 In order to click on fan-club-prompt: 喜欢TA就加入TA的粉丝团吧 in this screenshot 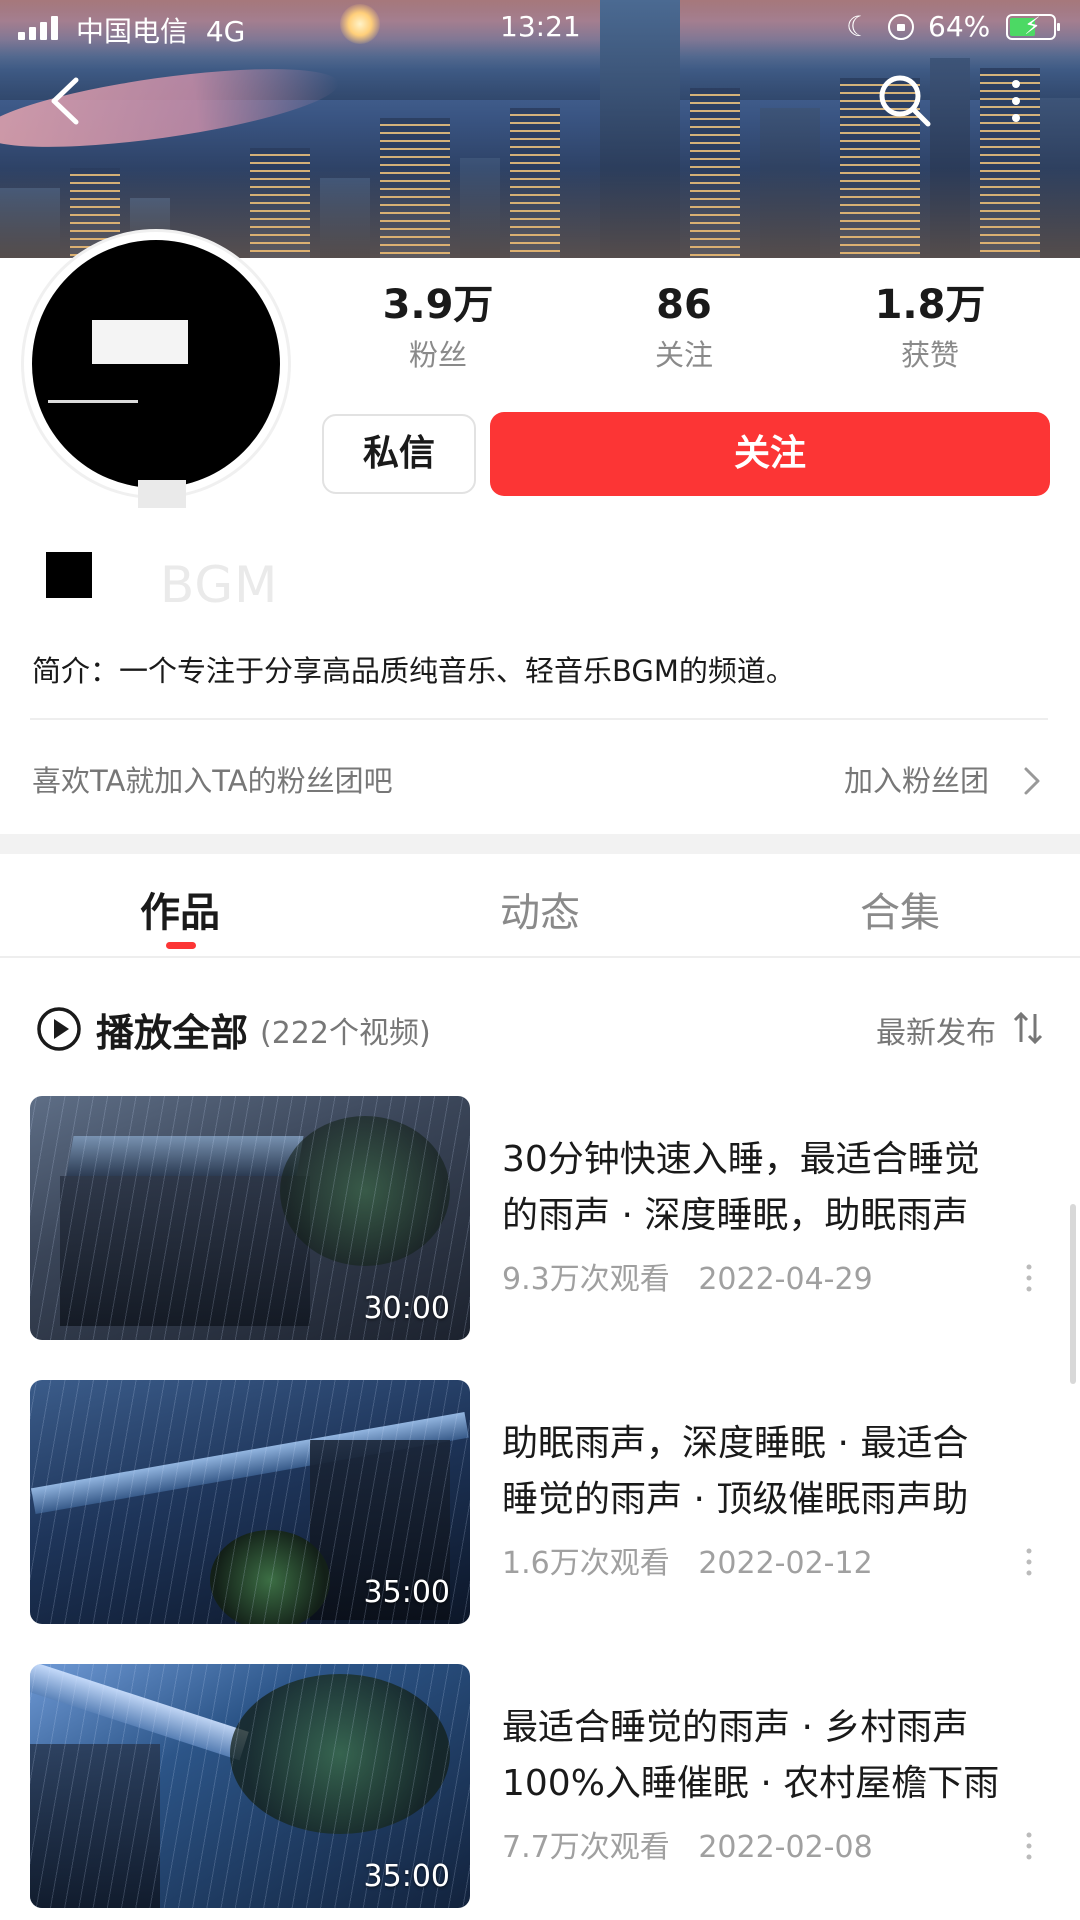, I will do `click(212, 781)`.